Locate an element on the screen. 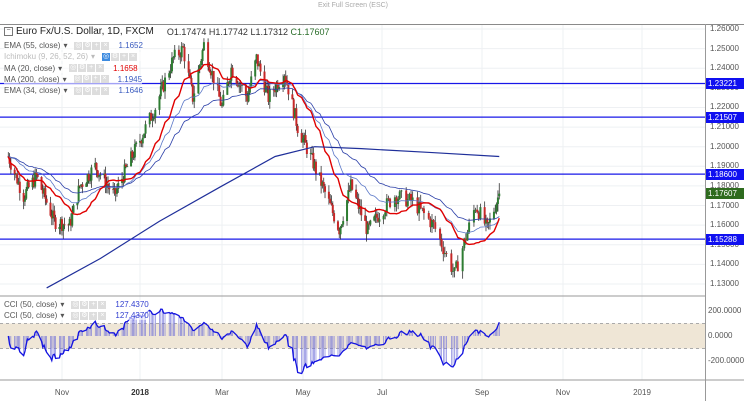  time-tick: 2018 is located at coordinates (140, 392).